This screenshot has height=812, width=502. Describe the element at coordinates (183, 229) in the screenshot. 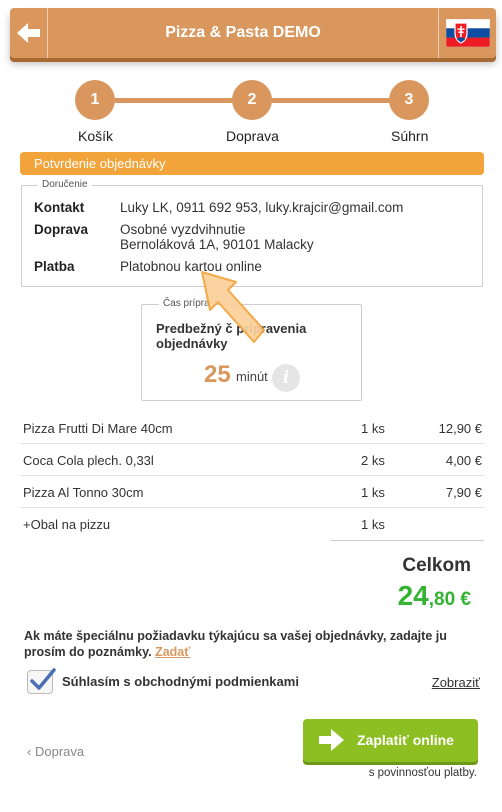

I see `shipping-value: Osobné vyzdvihnutie` at that location.